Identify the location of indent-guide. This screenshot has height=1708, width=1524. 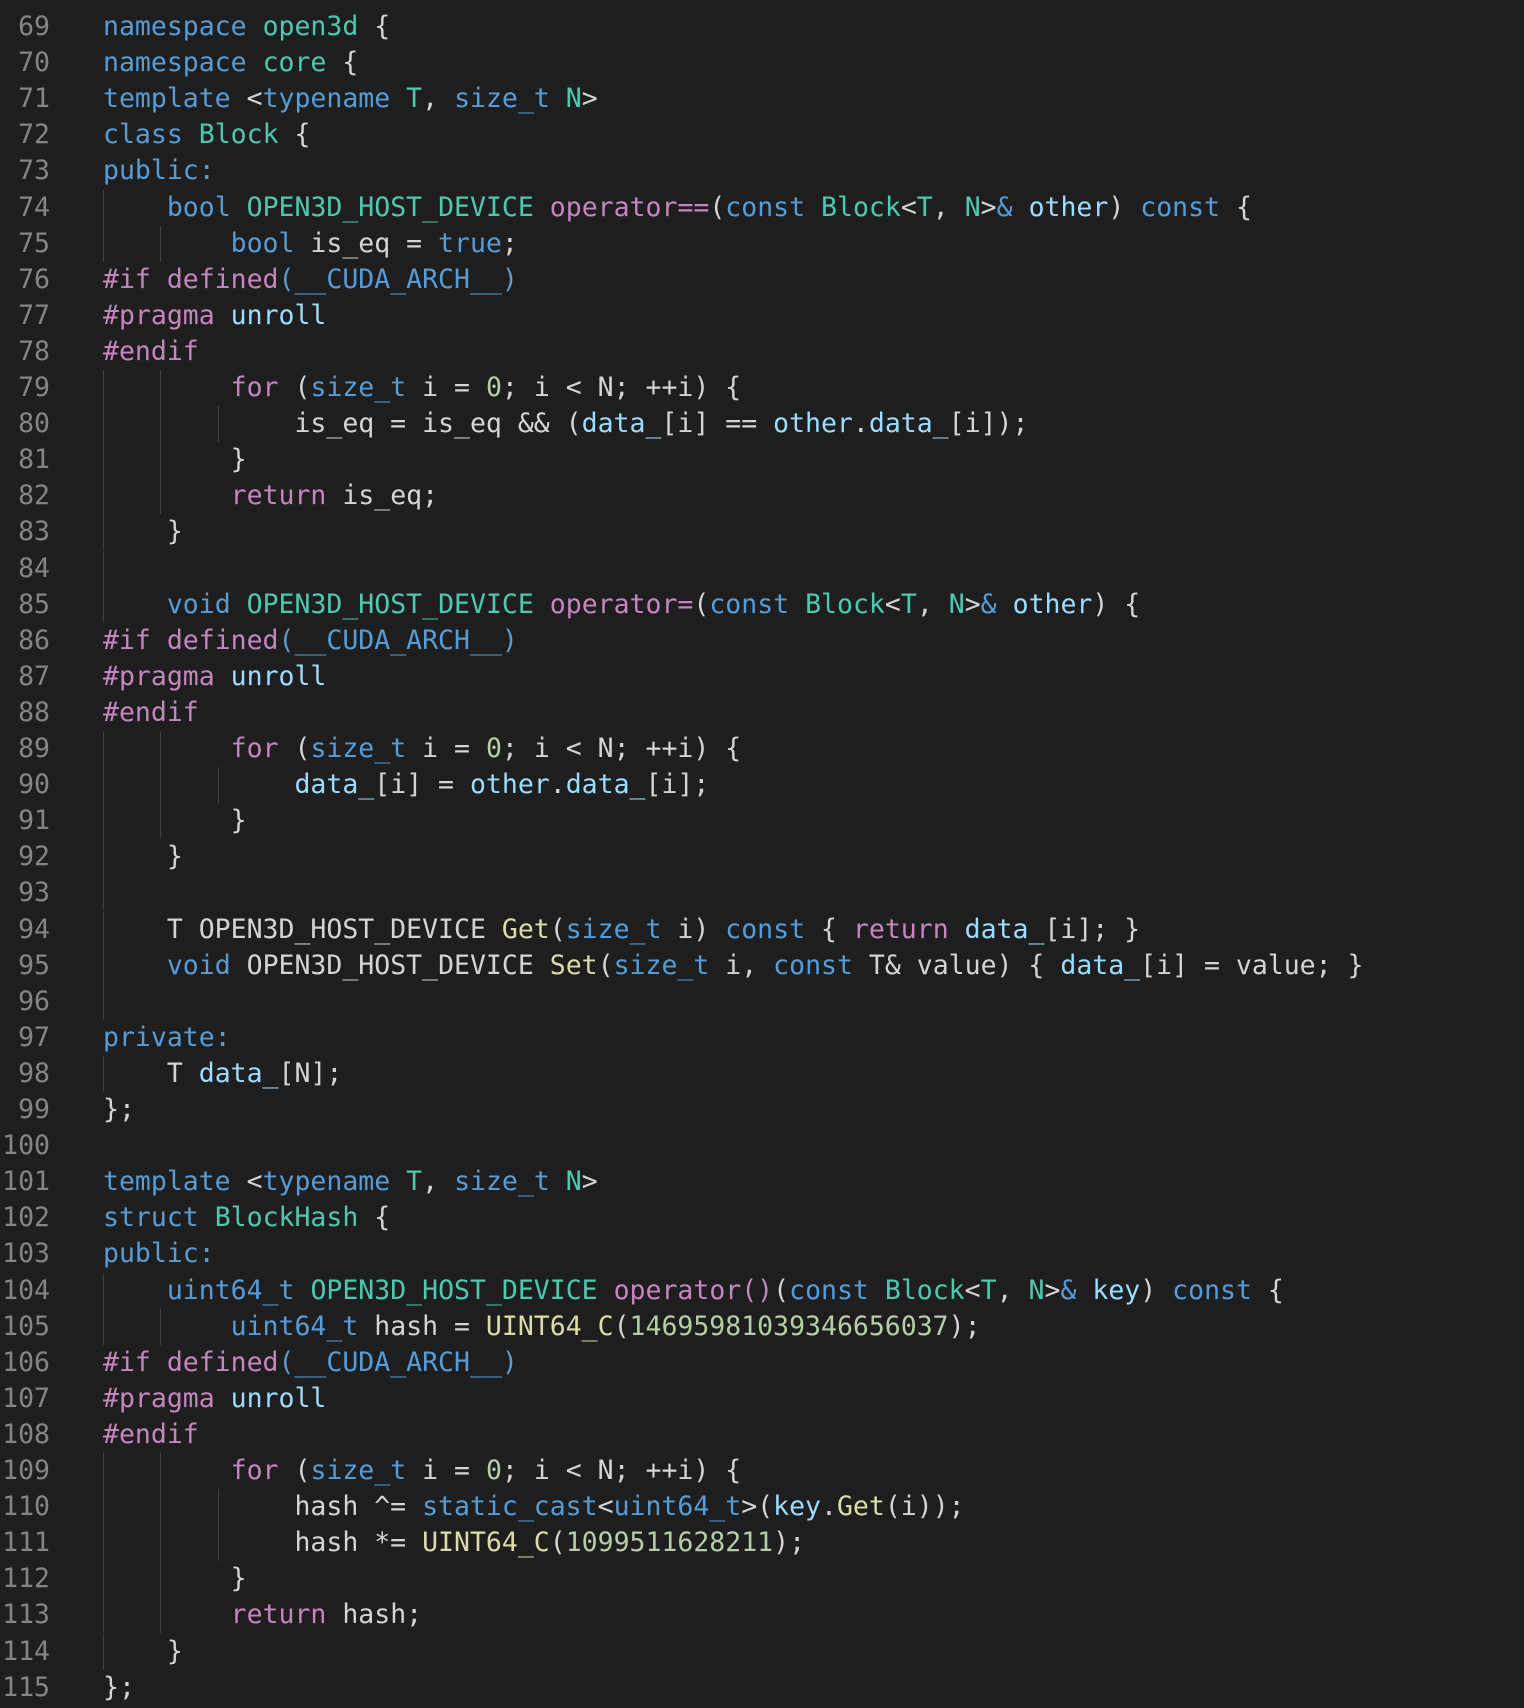
(103, 568).